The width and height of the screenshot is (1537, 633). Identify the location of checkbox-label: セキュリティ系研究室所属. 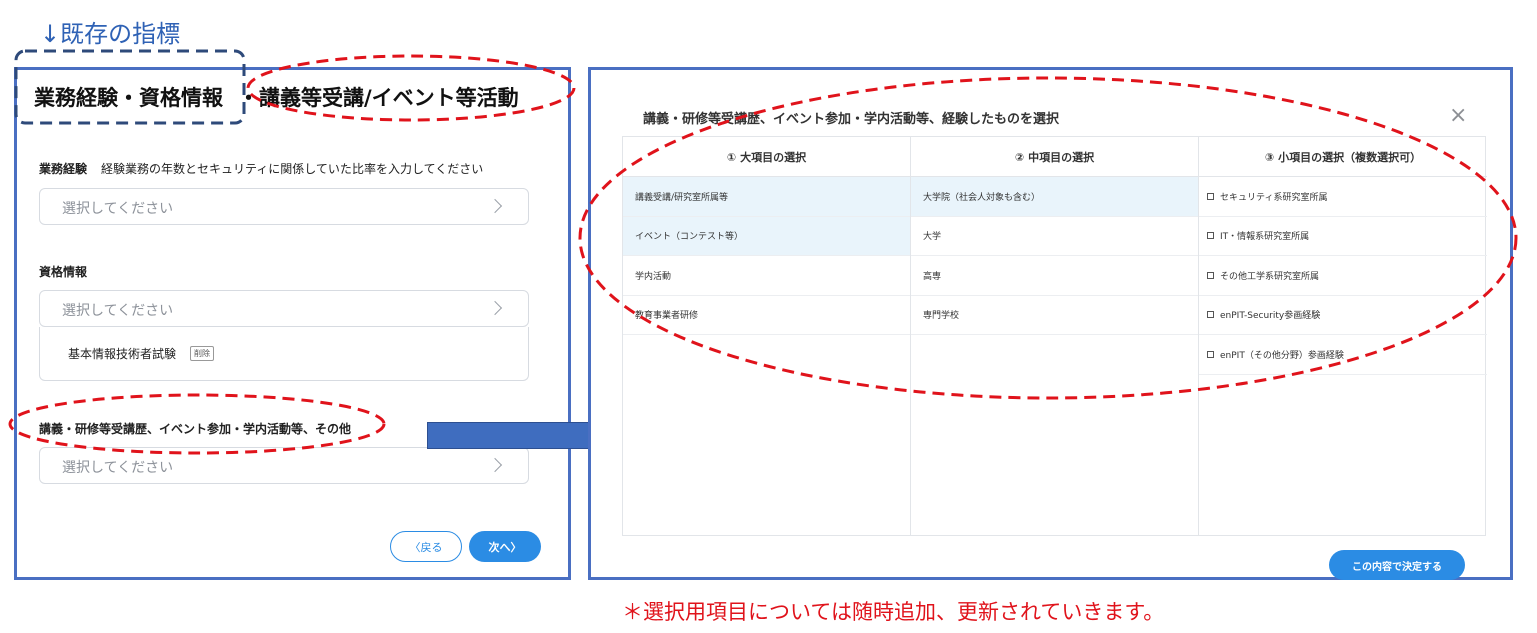
(1274, 197).